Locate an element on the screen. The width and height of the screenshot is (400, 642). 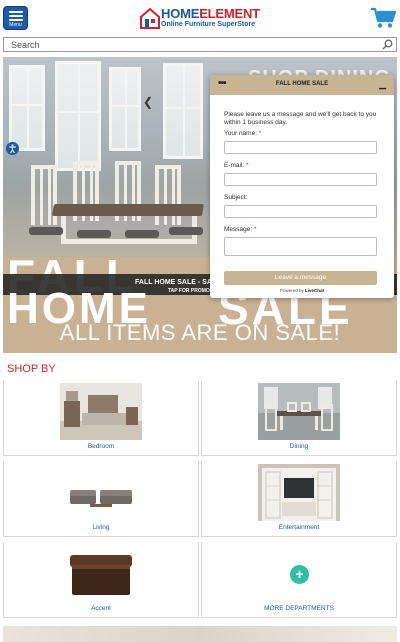
menu-label: Menu is located at coordinates (15, 25).